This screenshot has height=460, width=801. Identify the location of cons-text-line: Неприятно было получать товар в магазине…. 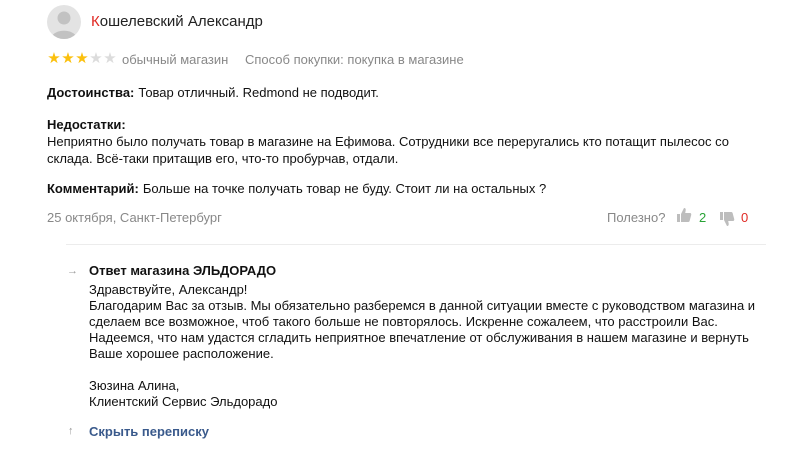
(388, 141).